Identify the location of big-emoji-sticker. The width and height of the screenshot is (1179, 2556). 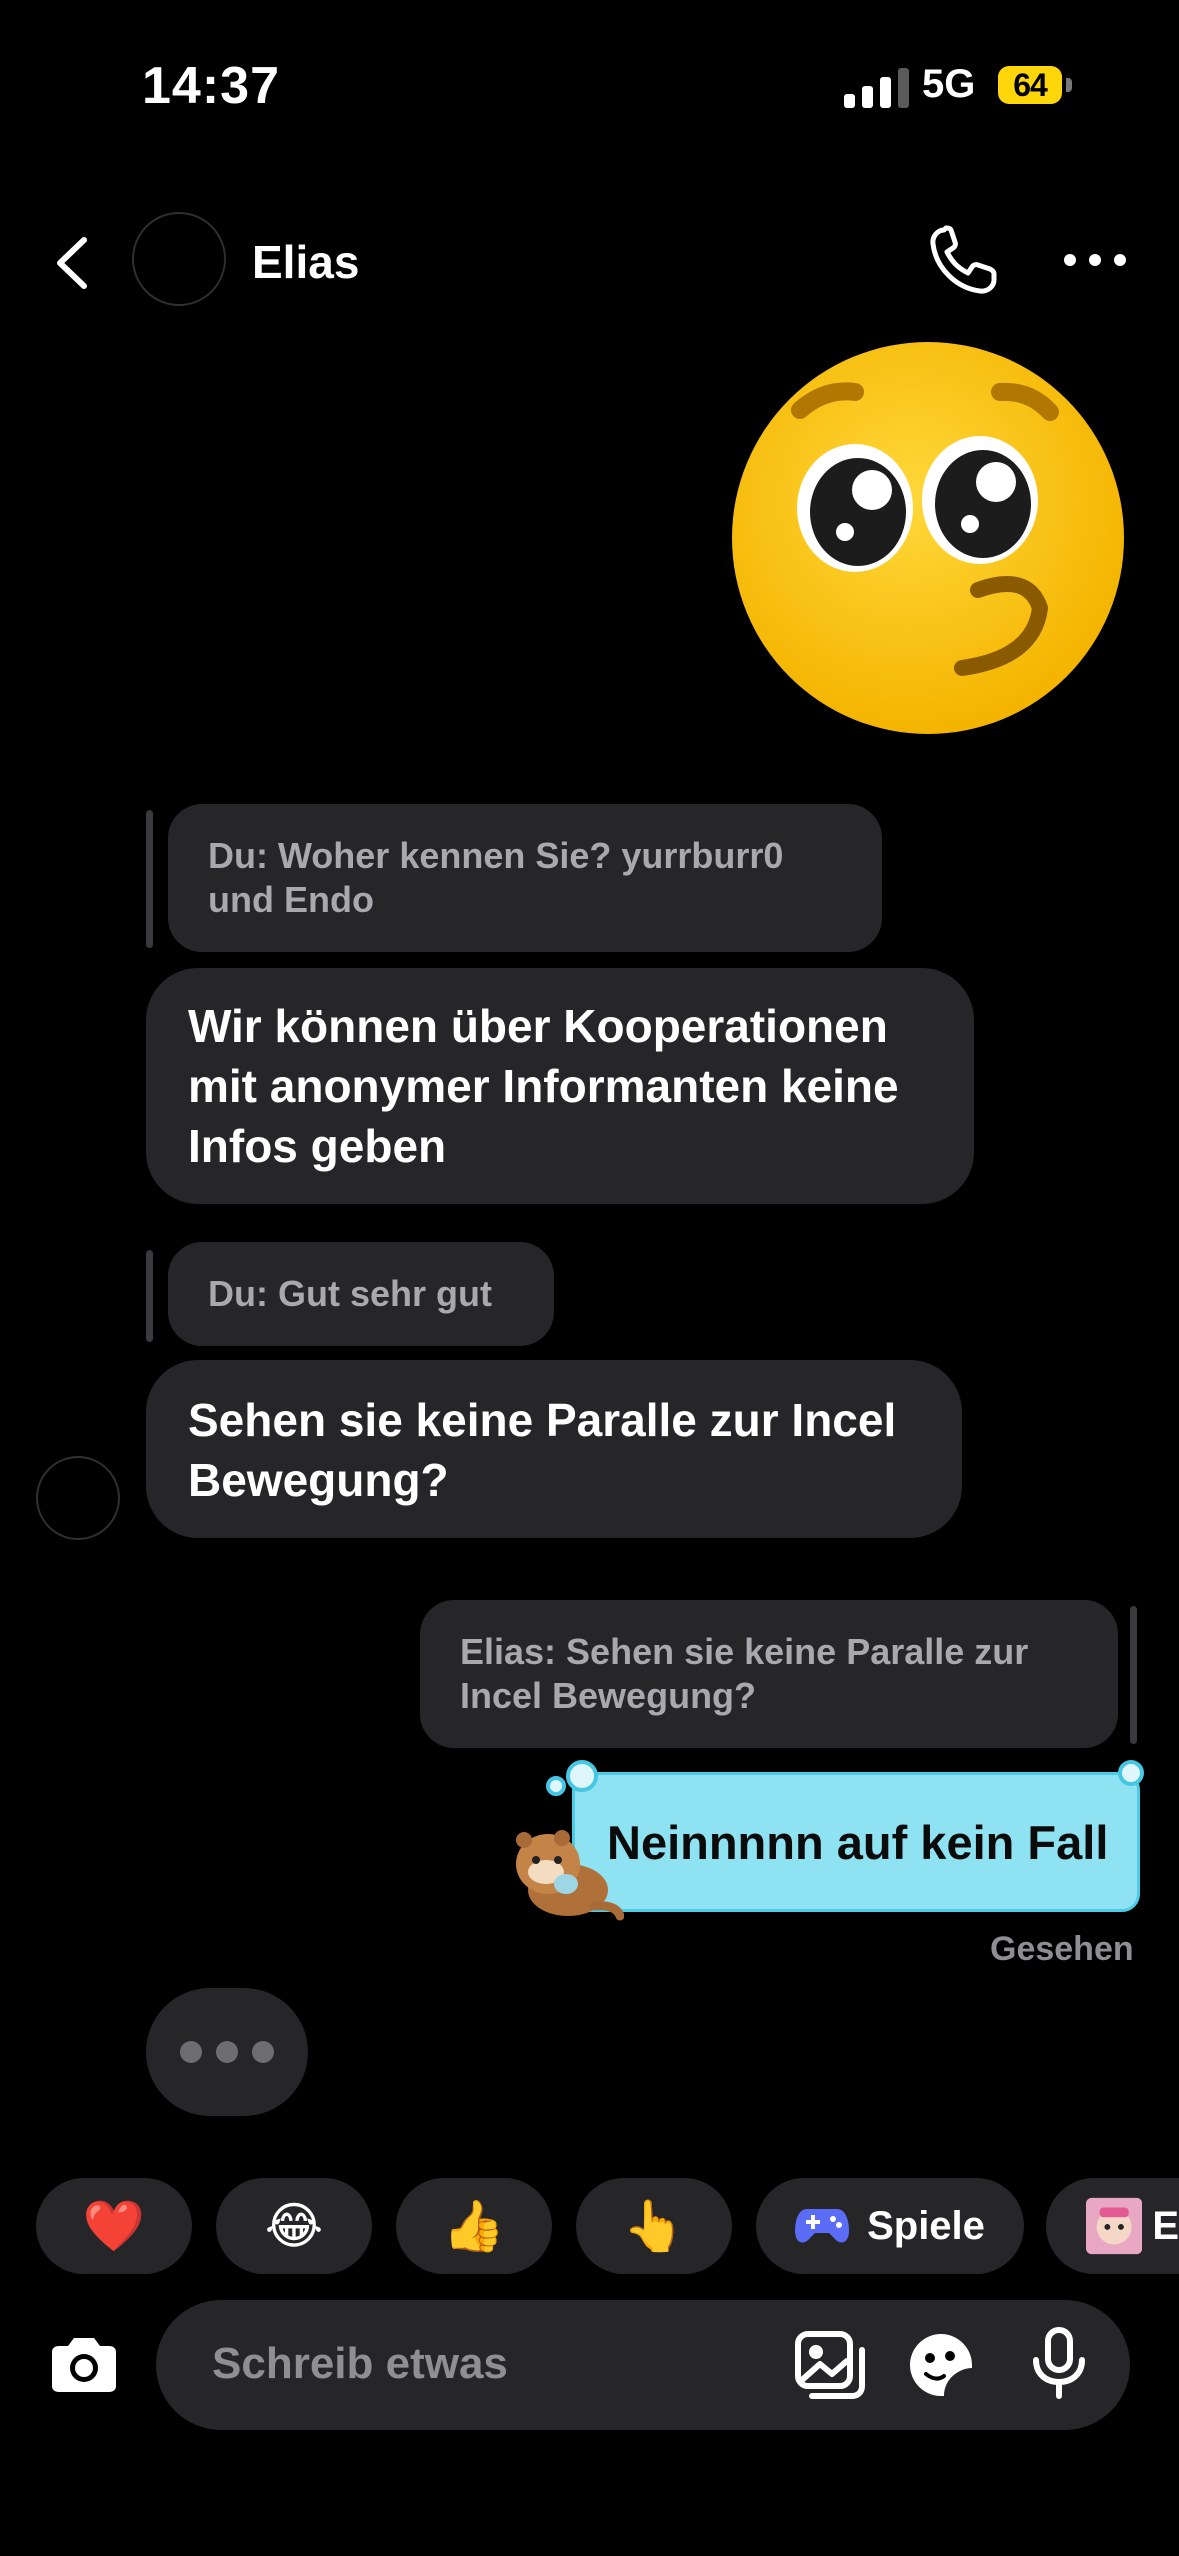
(928, 538).